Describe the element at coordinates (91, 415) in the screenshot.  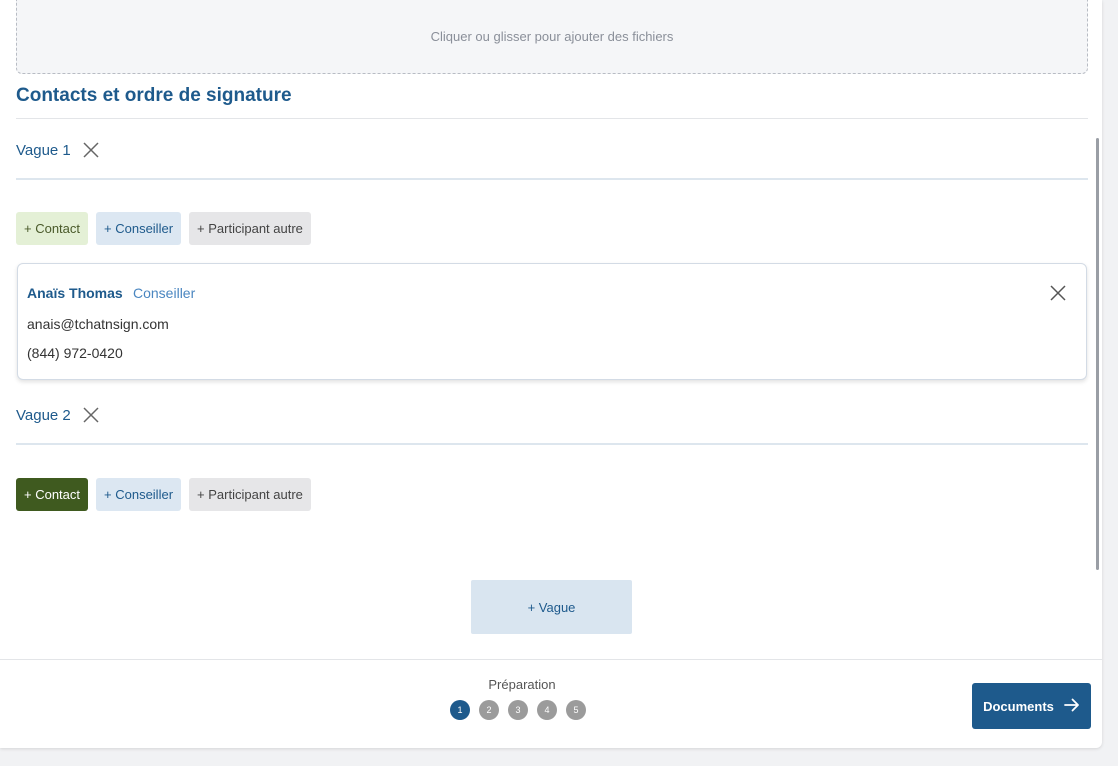
I see `wave-2-close-icon` at that location.